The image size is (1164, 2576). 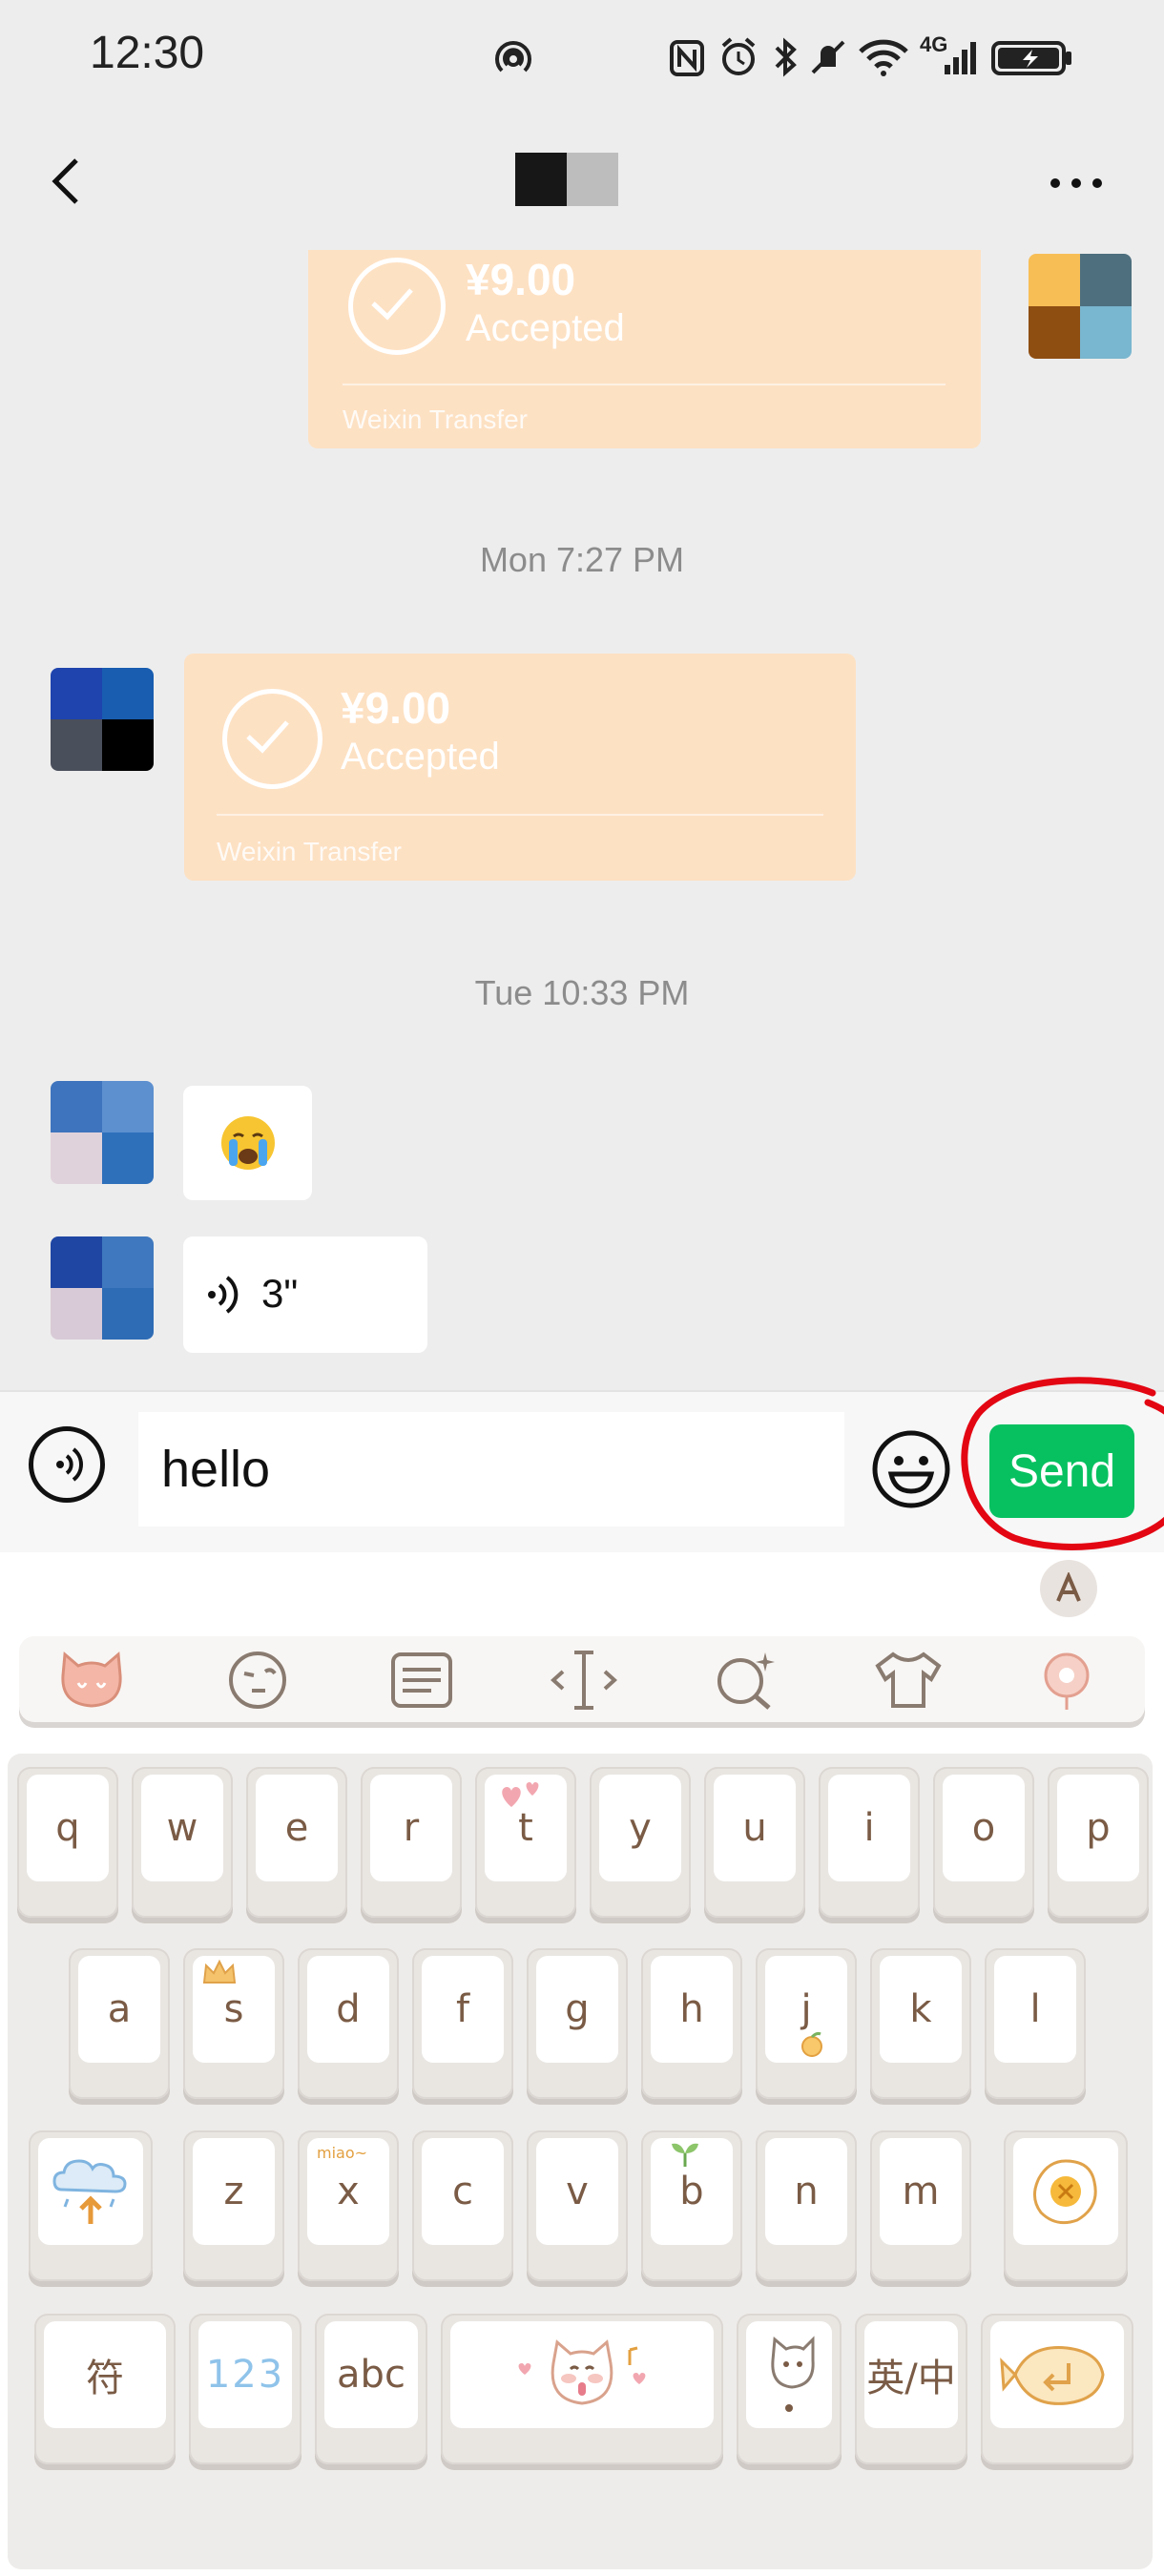 I want to click on crying-face-icon, so click(x=248, y=1143).